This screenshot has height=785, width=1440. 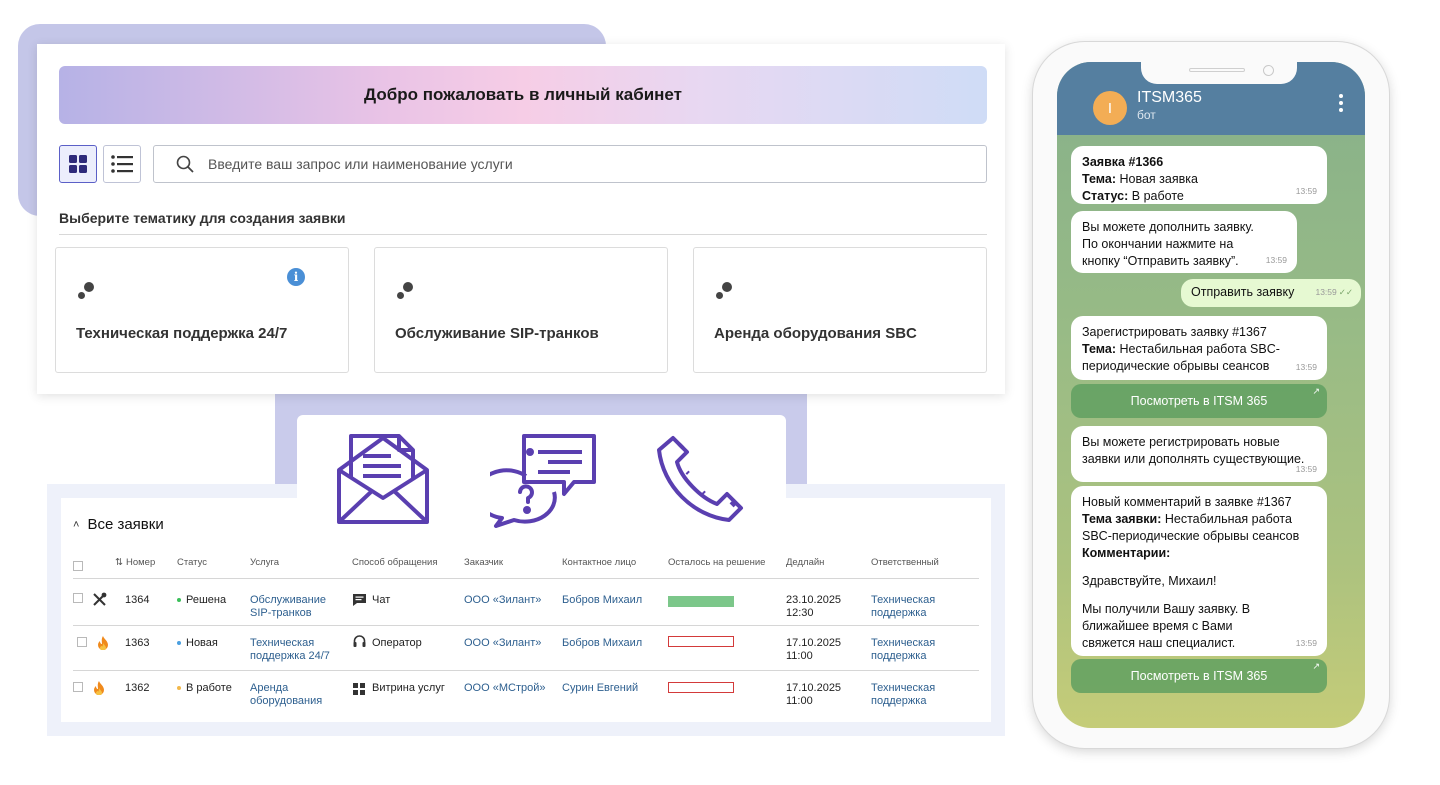 What do you see at coordinates (523, 95) in the screenshot?
I see `welcome-banner: Добро пожаловать в личный кабинет` at bounding box center [523, 95].